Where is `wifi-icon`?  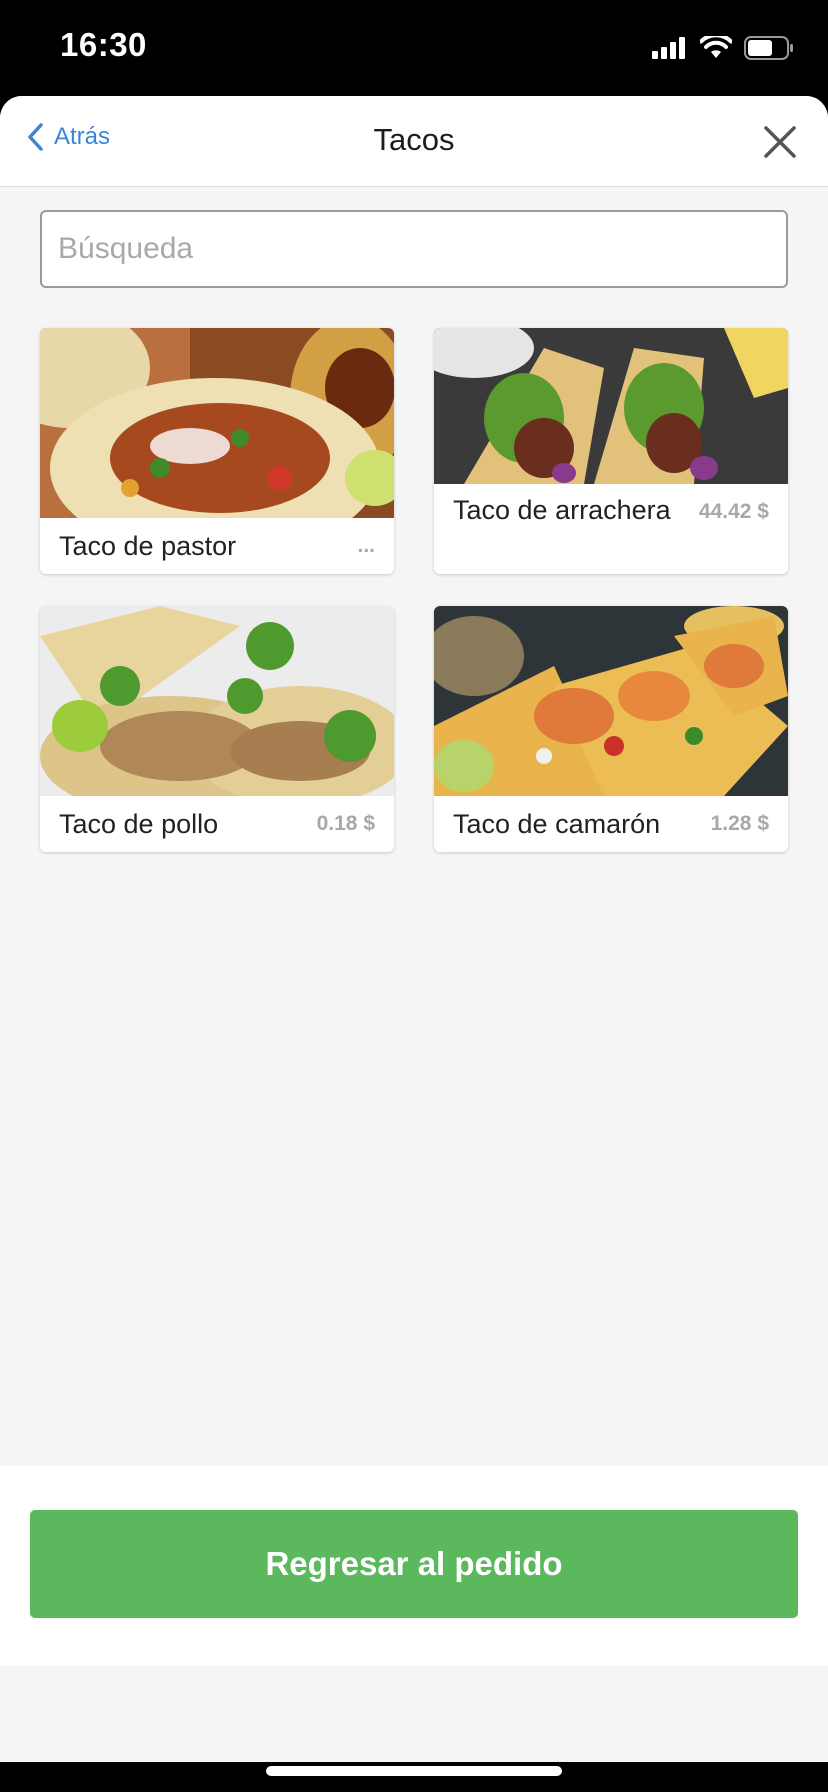 wifi-icon is located at coordinates (716, 47).